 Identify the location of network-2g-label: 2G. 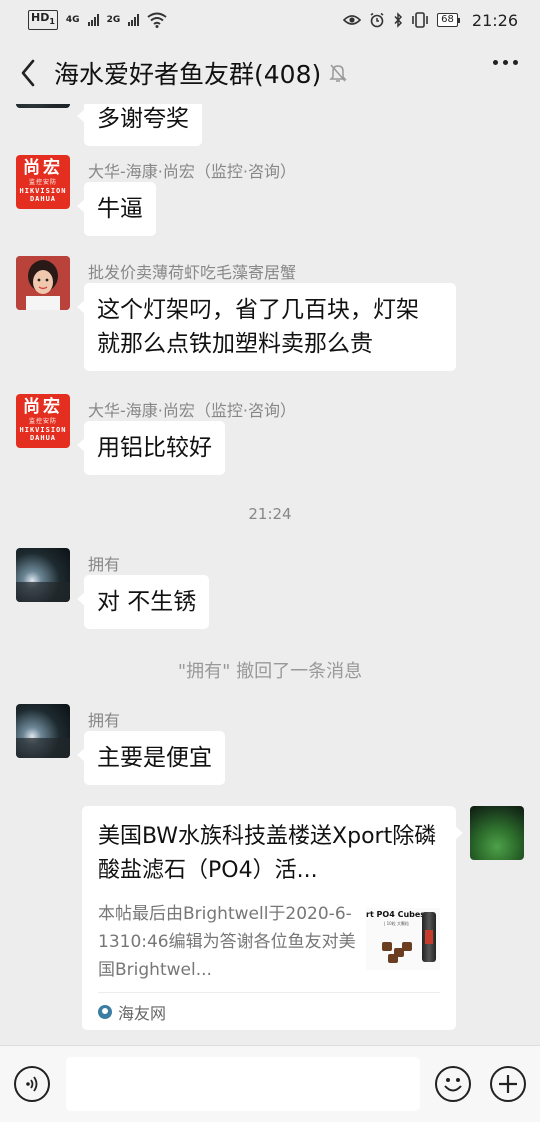
(113, 20).